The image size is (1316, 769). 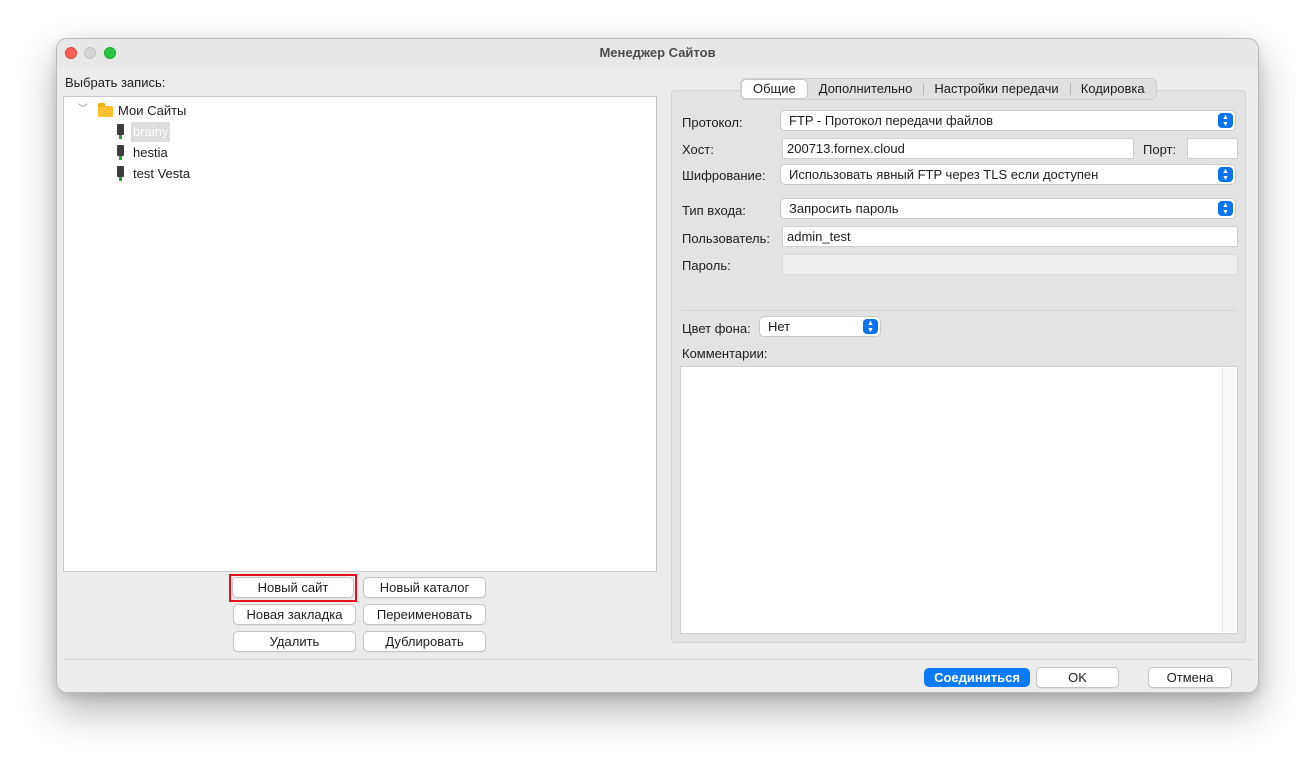 I want to click on footer-divider, so click(x=657, y=659).